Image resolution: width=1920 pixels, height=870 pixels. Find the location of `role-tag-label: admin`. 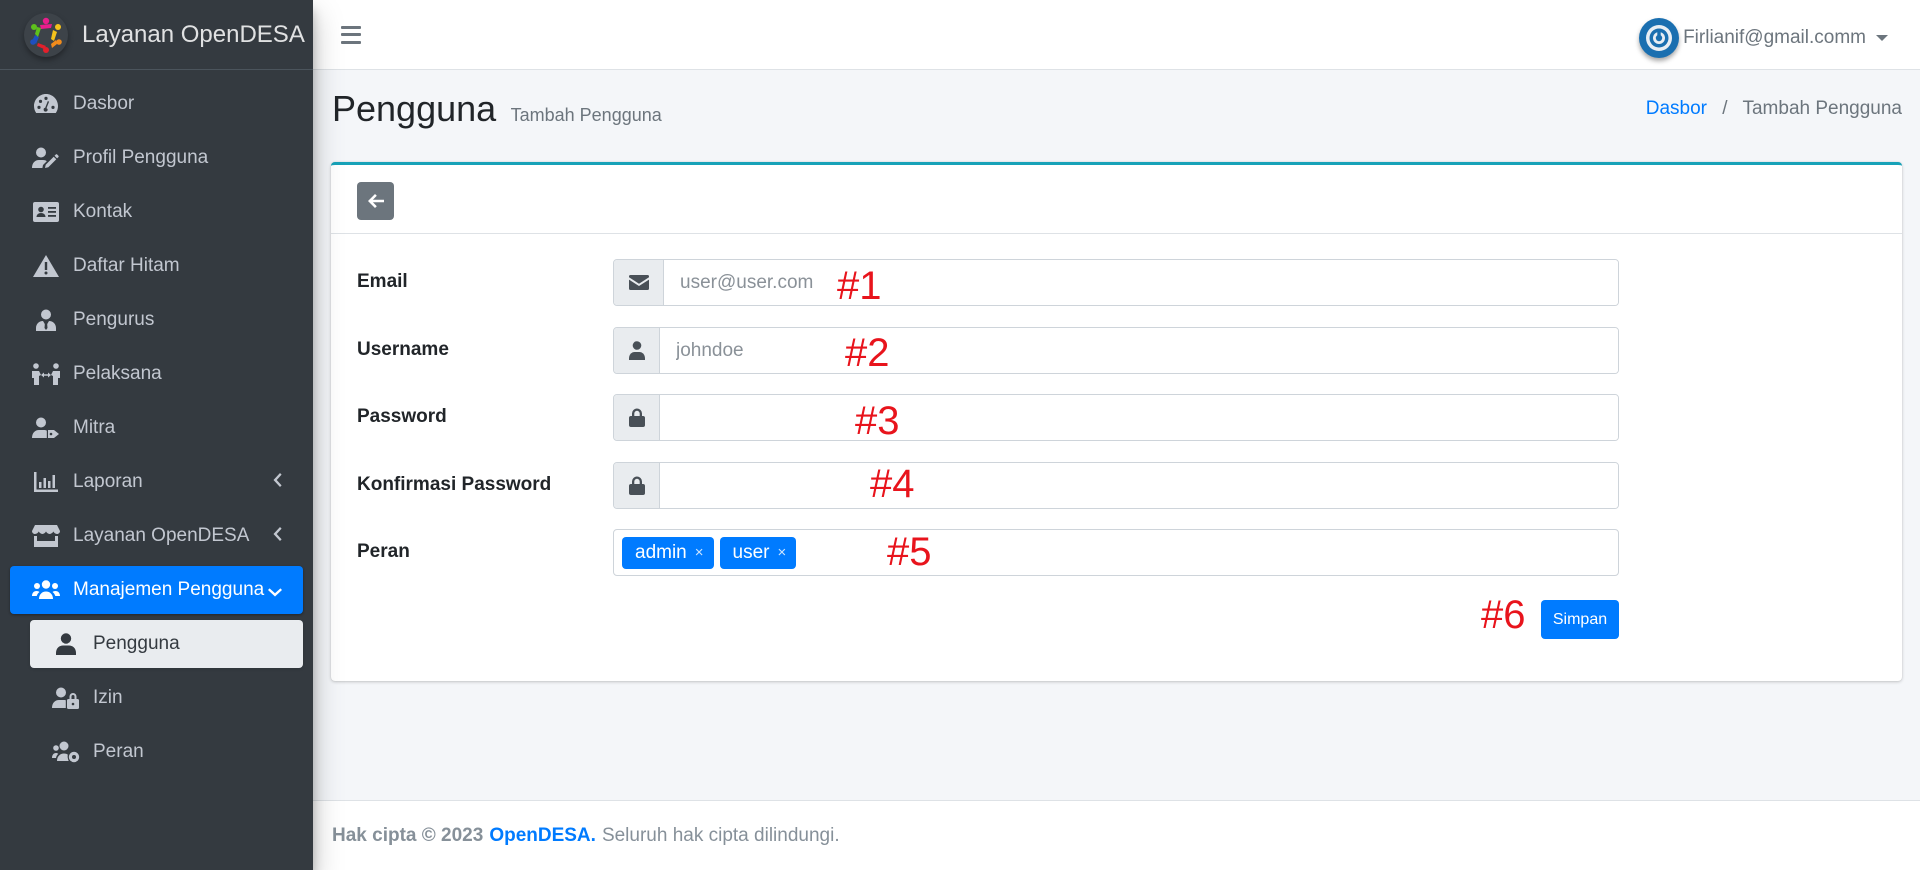

role-tag-label: admin is located at coordinates (661, 552).